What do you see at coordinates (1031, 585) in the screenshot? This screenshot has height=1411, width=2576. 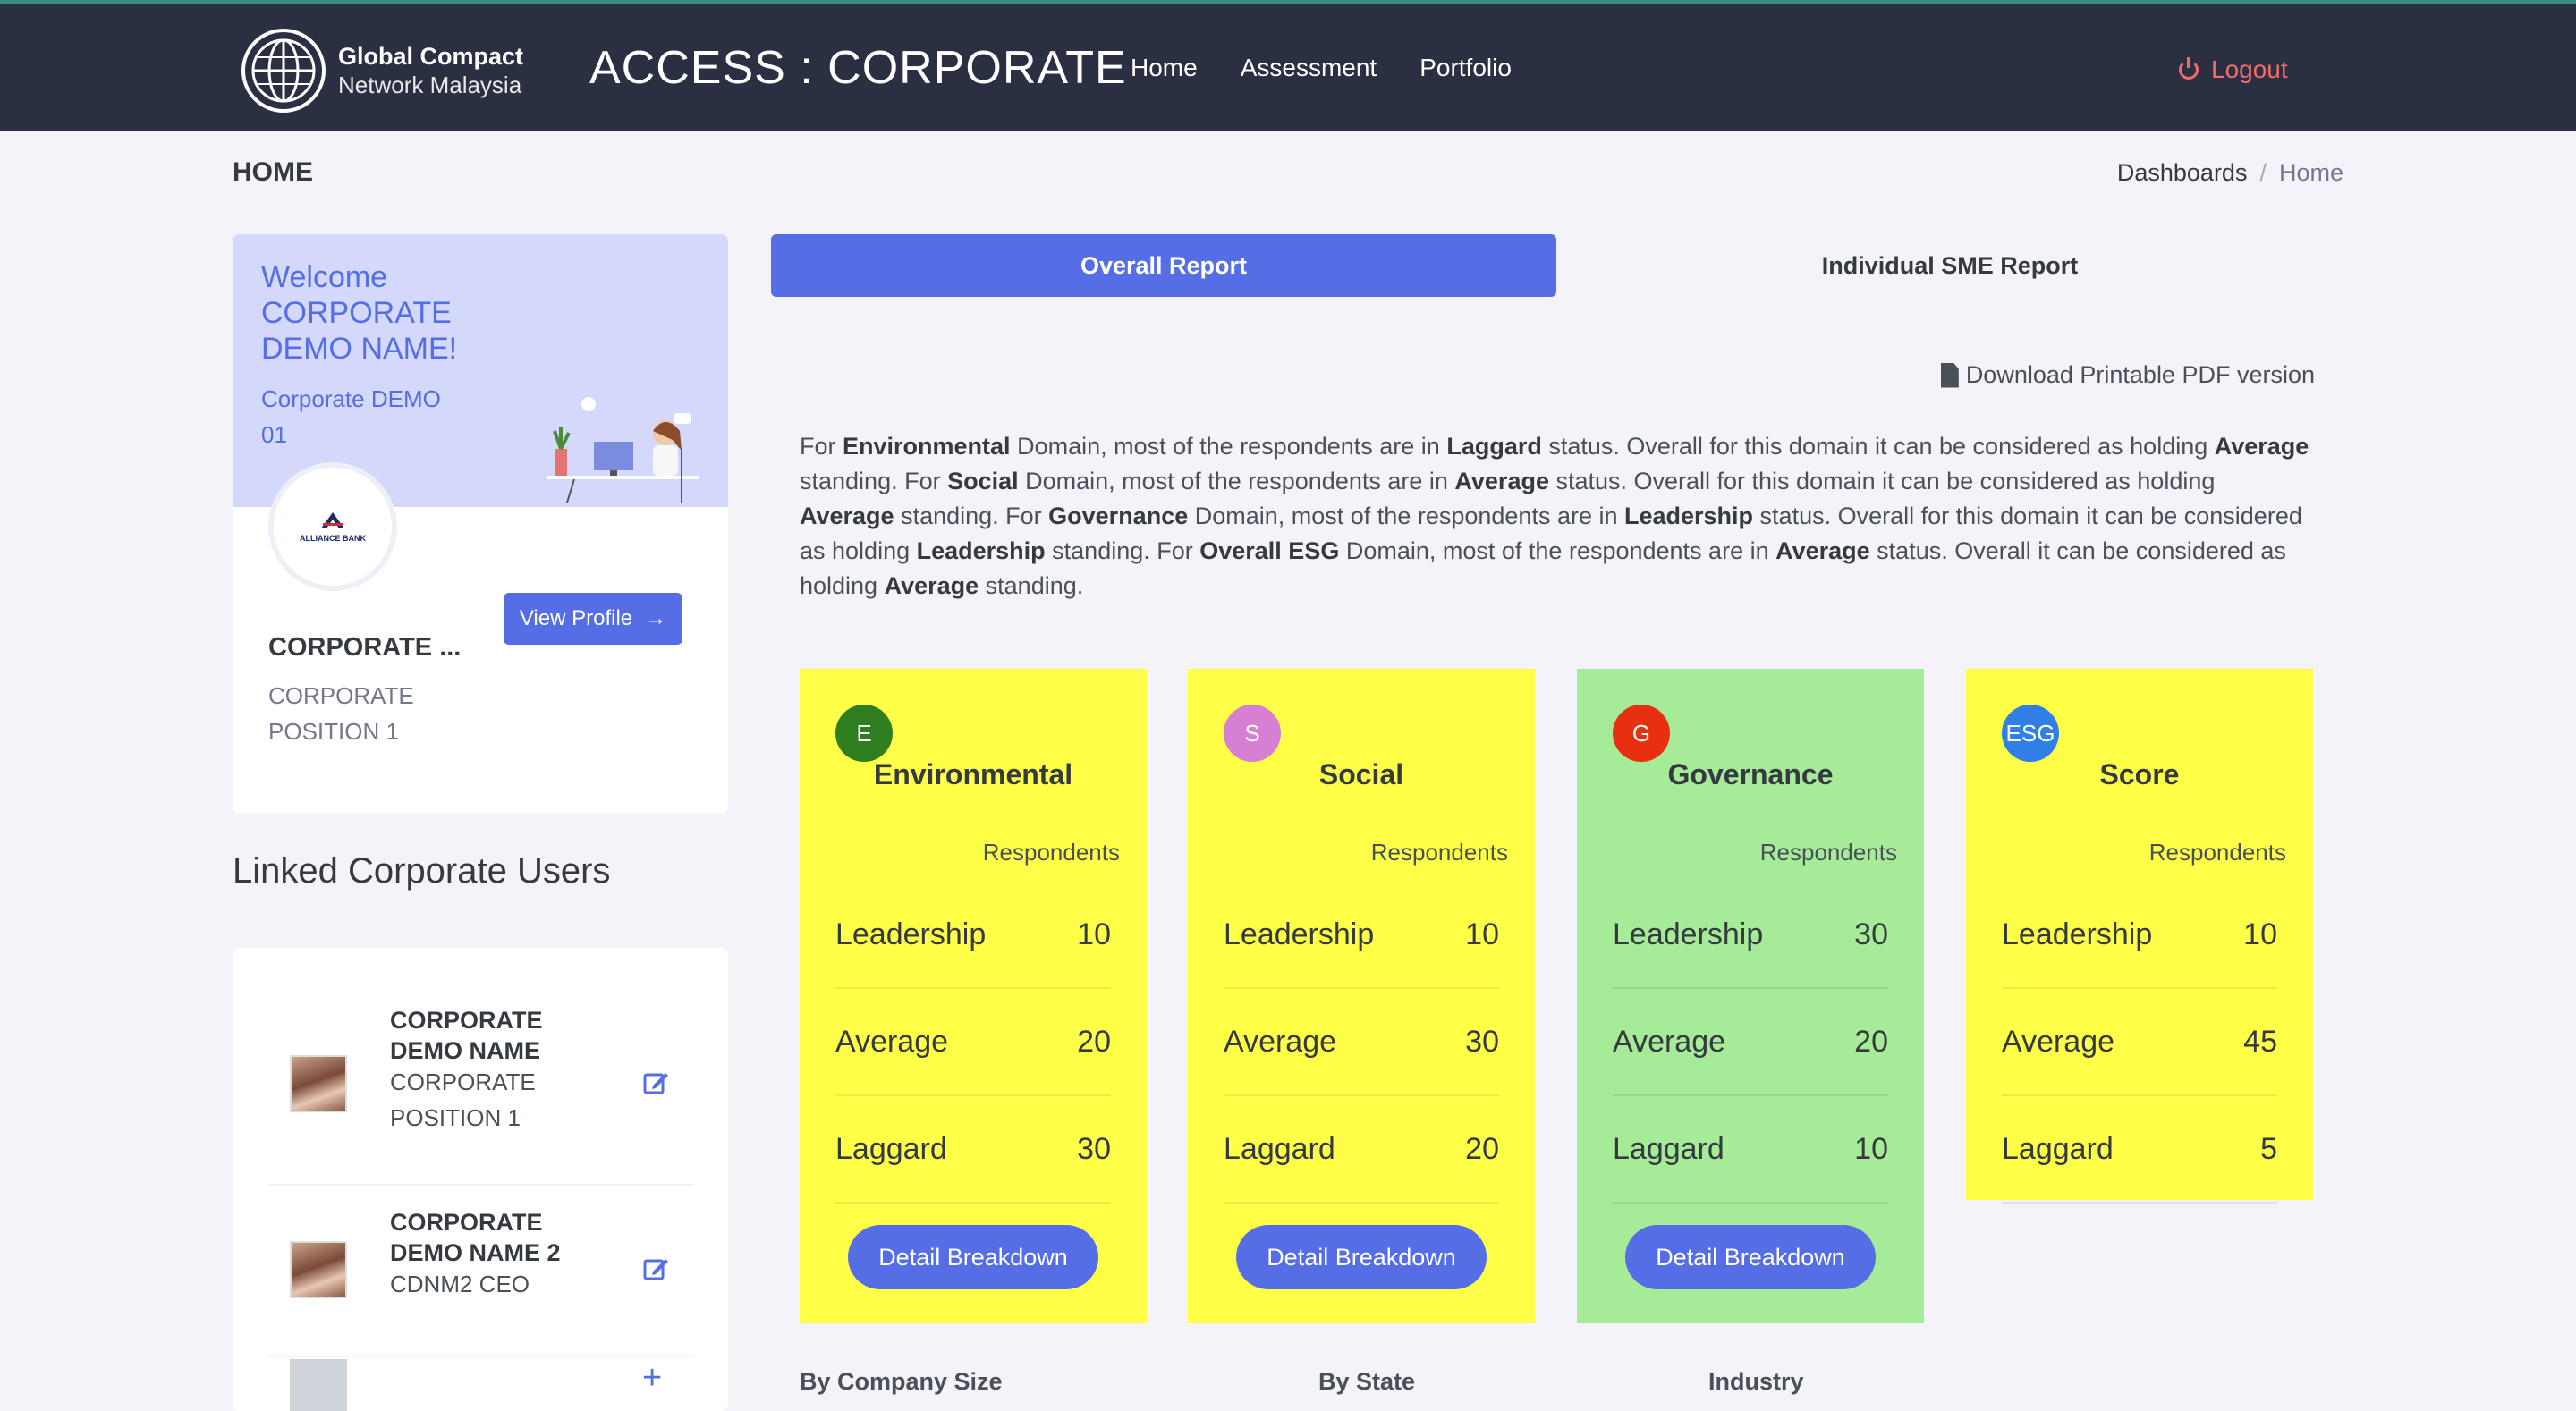 I see `summary-segment: standing.` at bounding box center [1031, 585].